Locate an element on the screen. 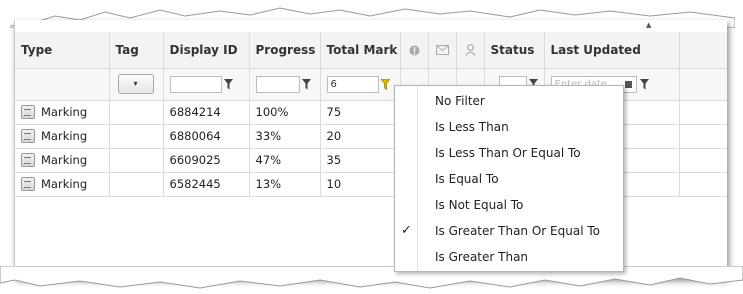 This screenshot has height=294, width=743. progress-cell: 33% is located at coordinates (285, 136).